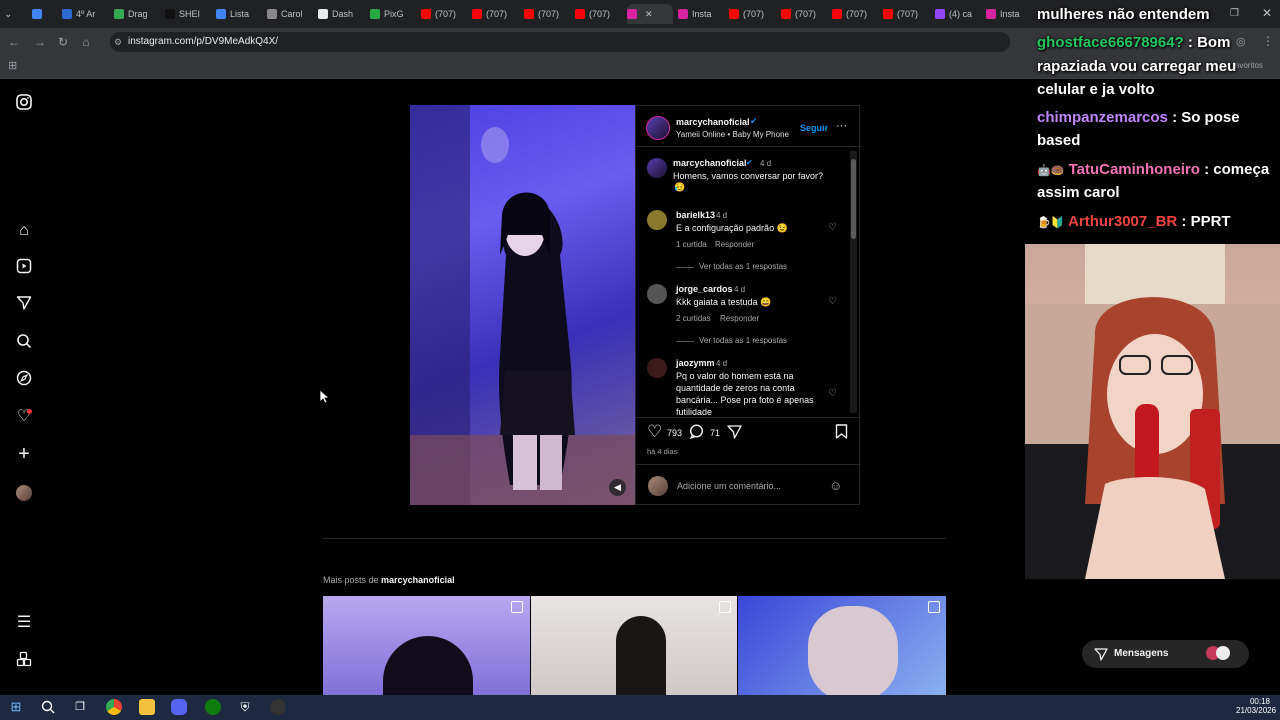  Describe the element at coordinates (734, 434) in the screenshot. I see `share-send-icon` at that location.